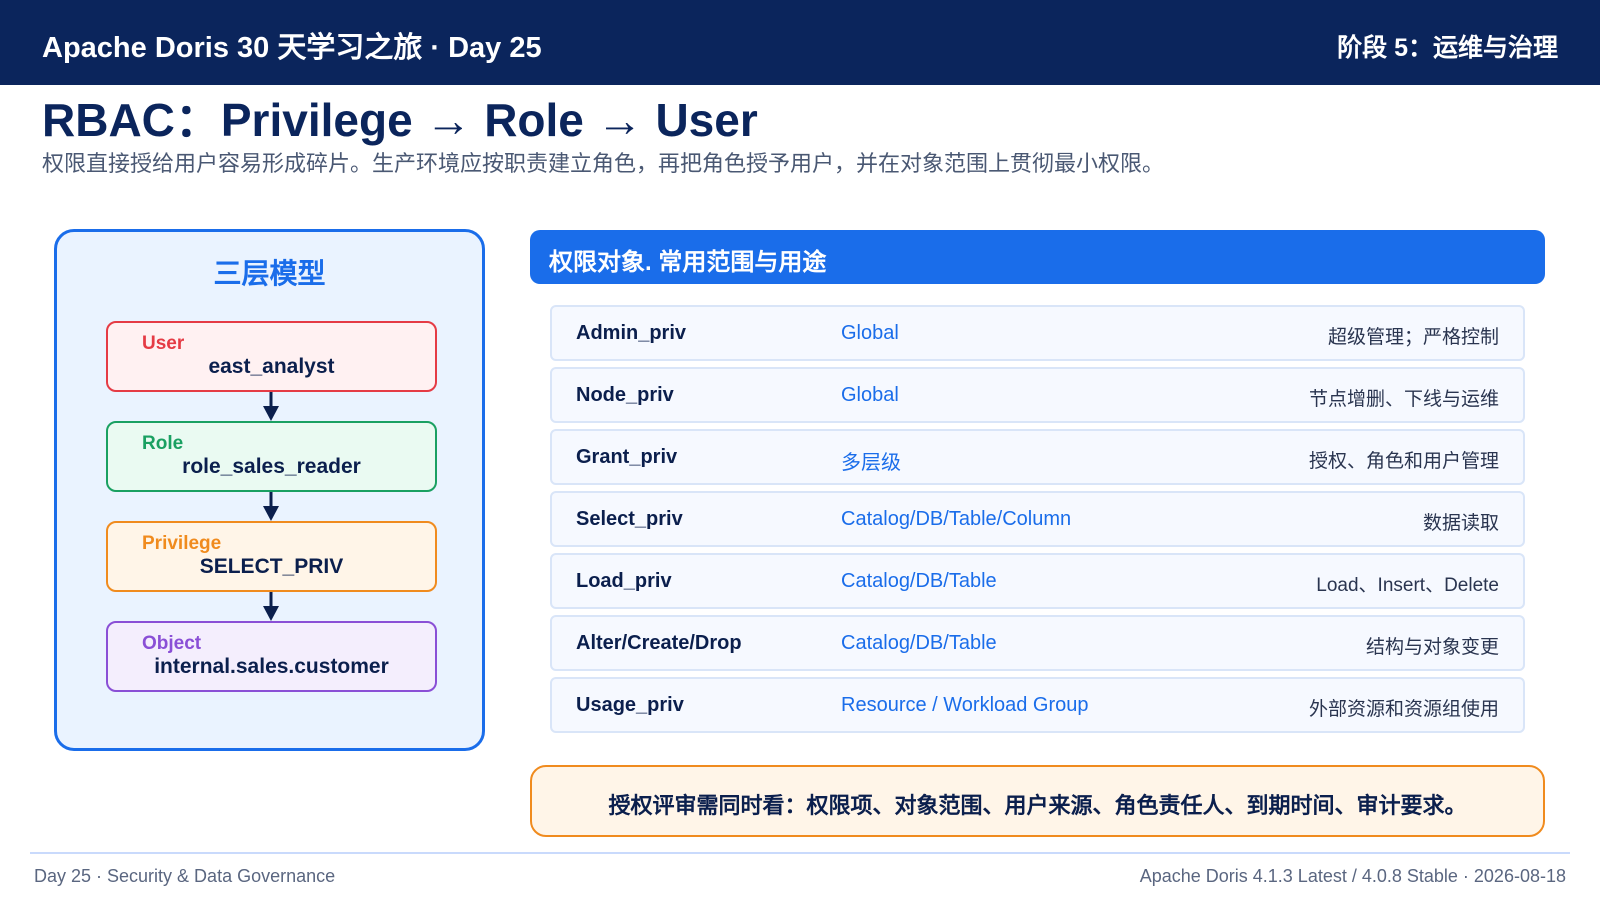  Describe the element at coordinates (1407, 585) in the screenshot. I see `privilege-usage: Load、Insert、Delete` at that location.